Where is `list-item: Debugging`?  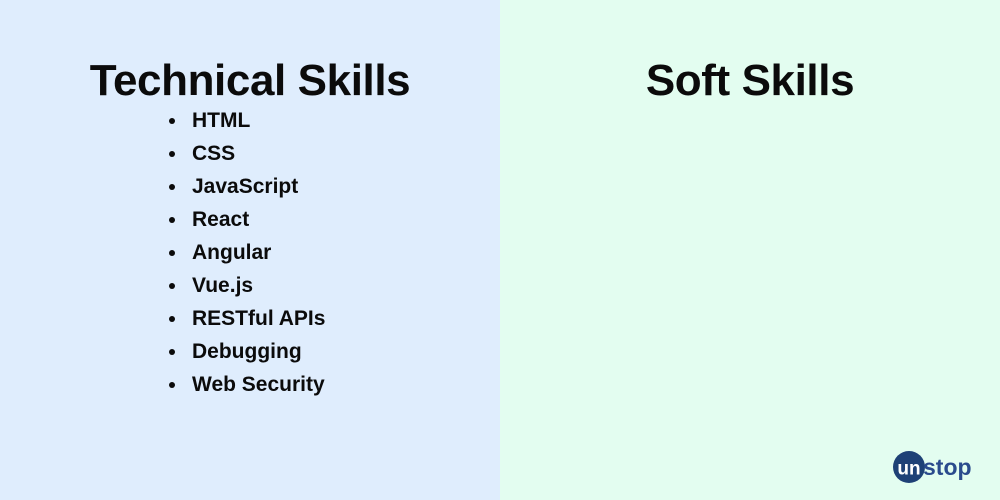 list-item: Debugging is located at coordinates (245, 351).